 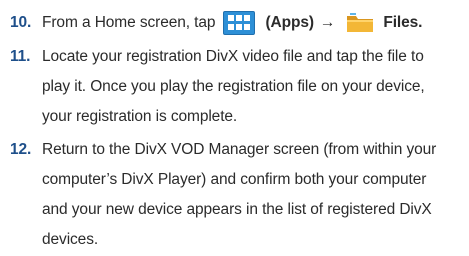 I want to click on step-text-line: devices., so click(x=70, y=239).